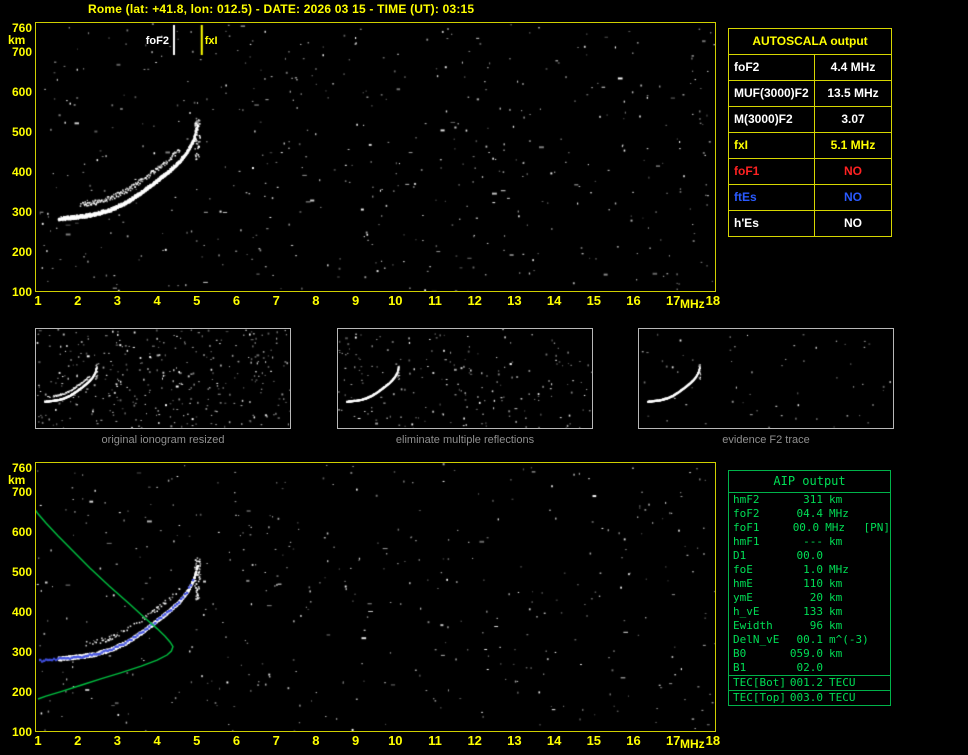 The image size is (968, 755). I want to click on y-tick-label: 300, so click(21, 652).